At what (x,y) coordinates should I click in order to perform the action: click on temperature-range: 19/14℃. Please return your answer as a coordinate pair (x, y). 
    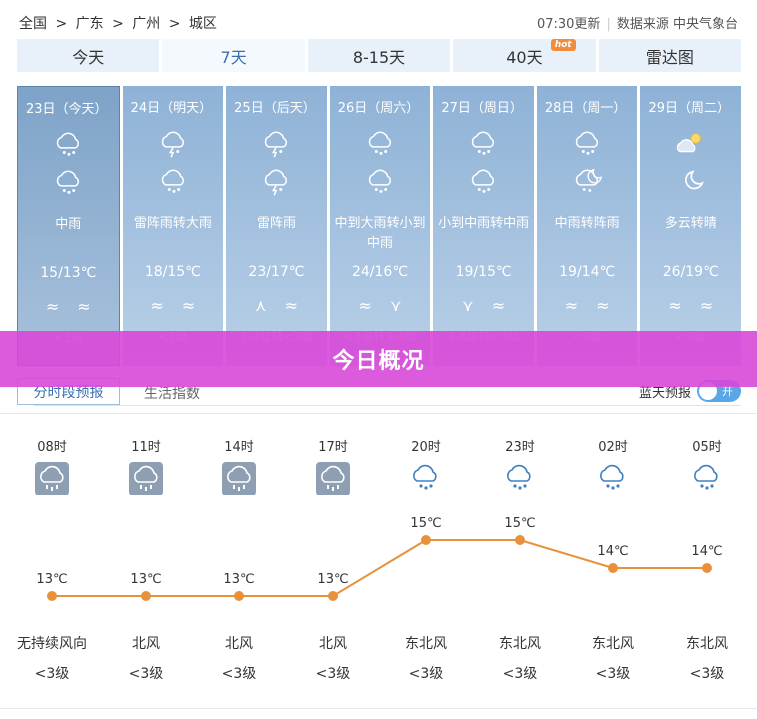
    Looking at the image, I should click on (587, 272).